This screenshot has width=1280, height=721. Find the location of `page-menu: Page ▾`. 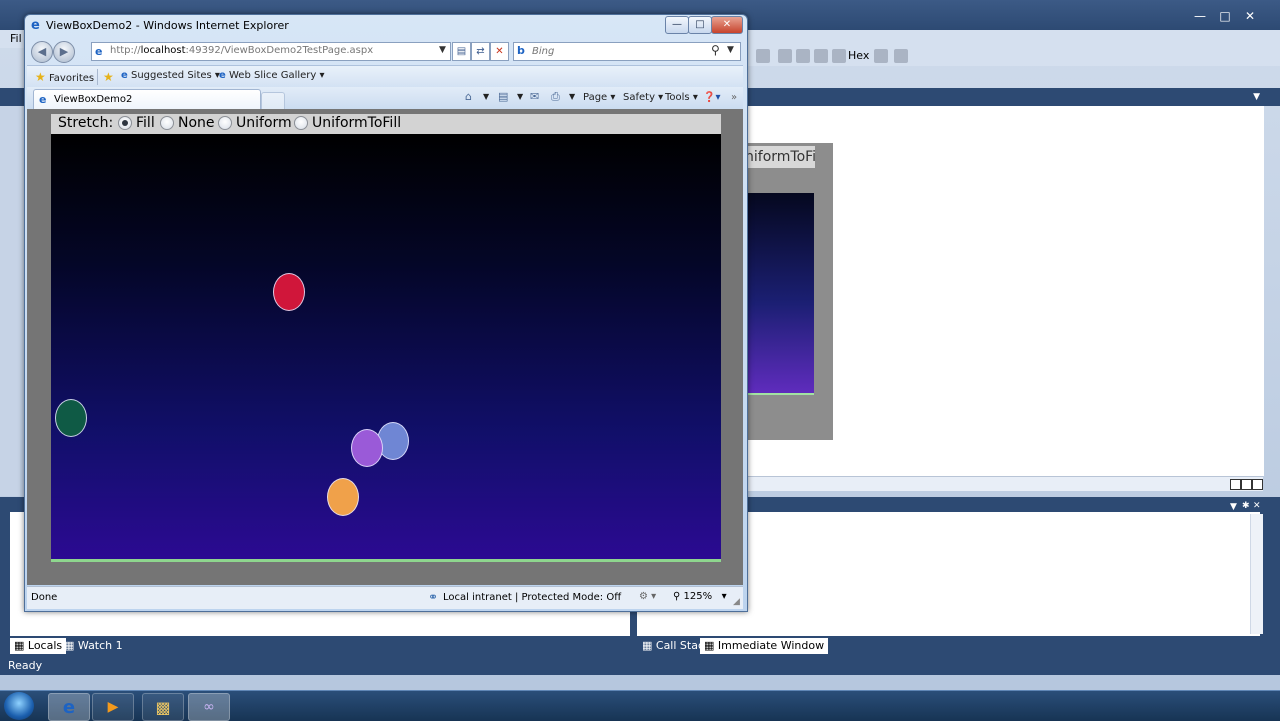

page-menu: Page ▾ is located at coordinates (599, 97).